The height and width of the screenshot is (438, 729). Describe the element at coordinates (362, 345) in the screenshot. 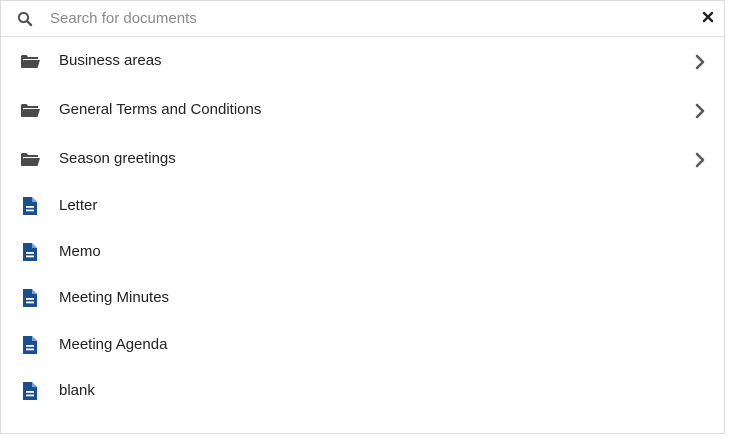

I see `document-row-meeting-agenda: Meeting Agenda` at that location.